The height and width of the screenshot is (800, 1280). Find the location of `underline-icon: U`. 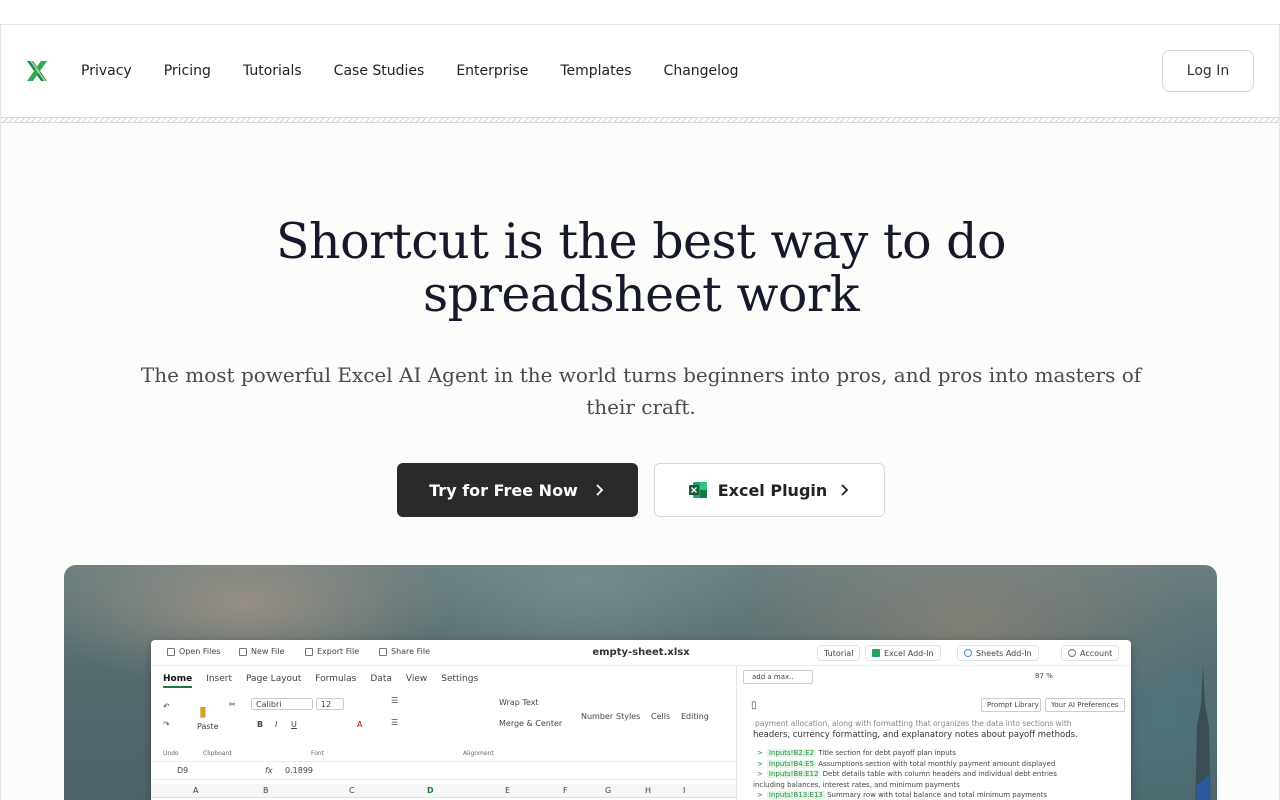

underline-icon: U is located at coordinates (294, 724).